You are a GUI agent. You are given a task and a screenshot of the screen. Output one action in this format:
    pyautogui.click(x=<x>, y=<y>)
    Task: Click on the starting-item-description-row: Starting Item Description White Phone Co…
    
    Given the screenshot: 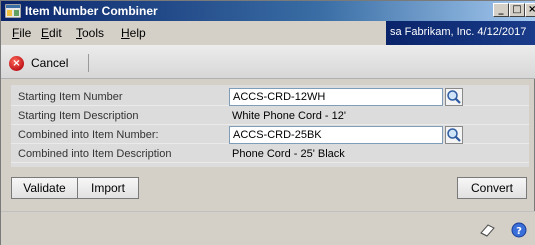 What is the action you would take?
    pyautogui.click(x=270, y=115)
    